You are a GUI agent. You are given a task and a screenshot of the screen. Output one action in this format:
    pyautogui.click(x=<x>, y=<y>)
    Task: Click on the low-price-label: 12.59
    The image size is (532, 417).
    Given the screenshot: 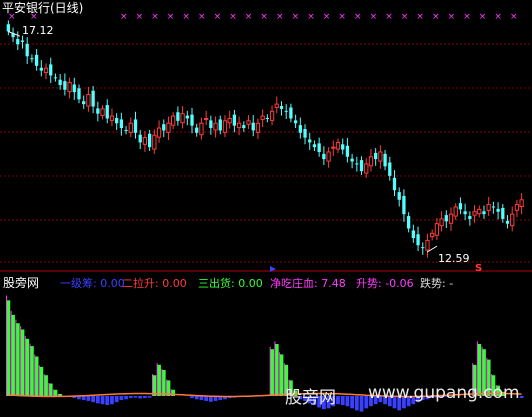 What is the action you would take?
    pyautogui.click(x=454, y=258)
    